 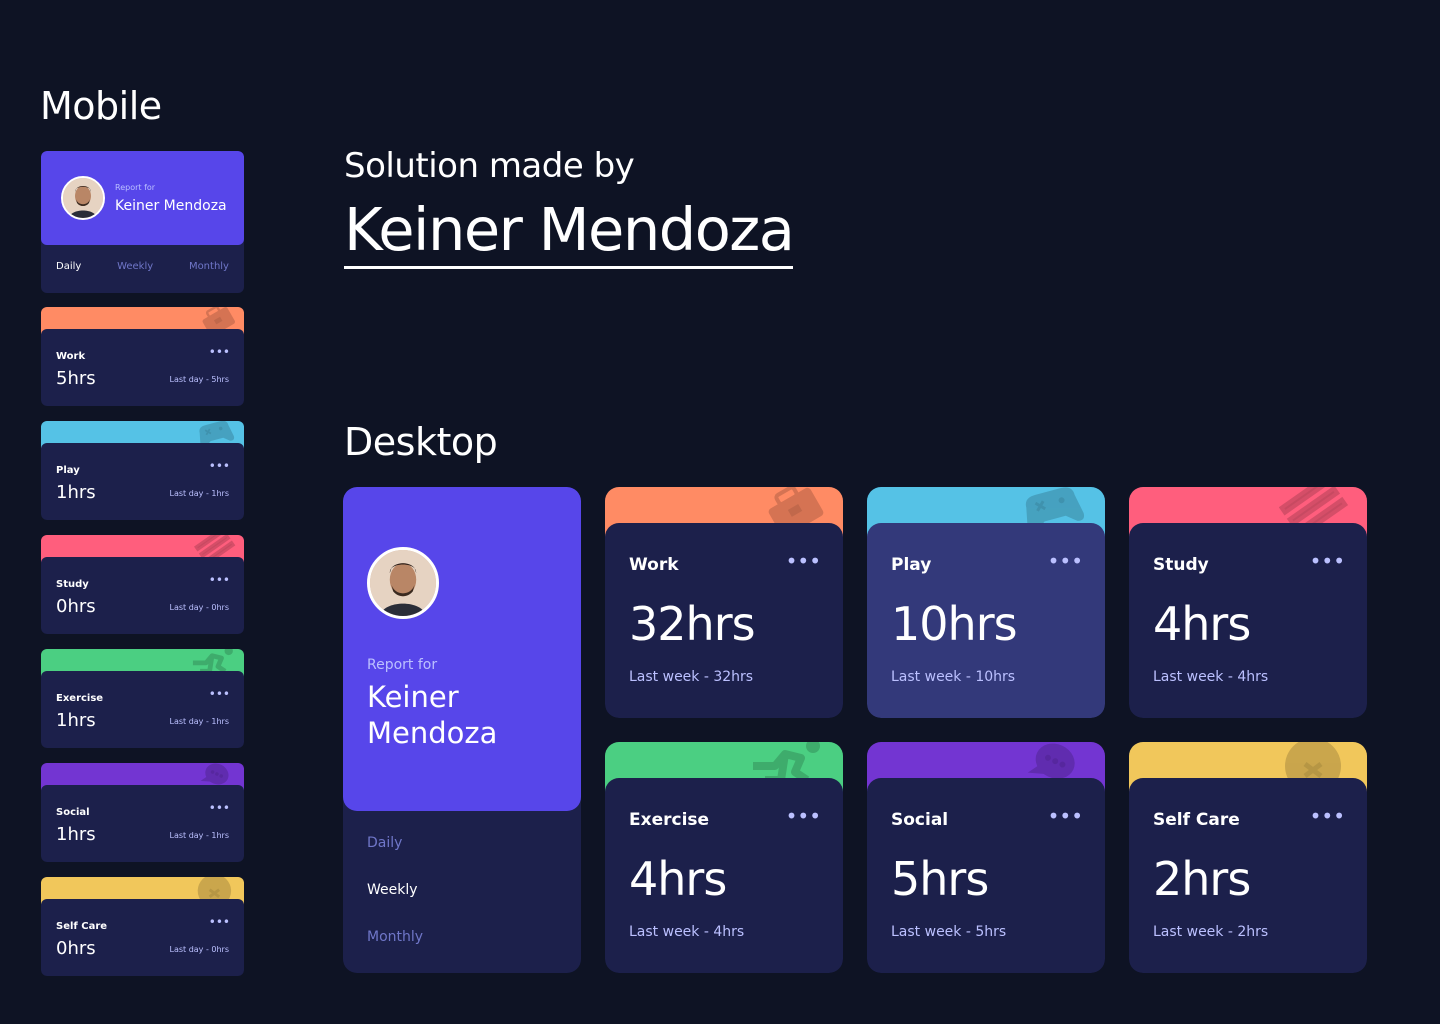 I want to click on desktop-card-self-care: Self Care ••• 2hrs Last week - 2hrs, so click(x=1248, y=857).